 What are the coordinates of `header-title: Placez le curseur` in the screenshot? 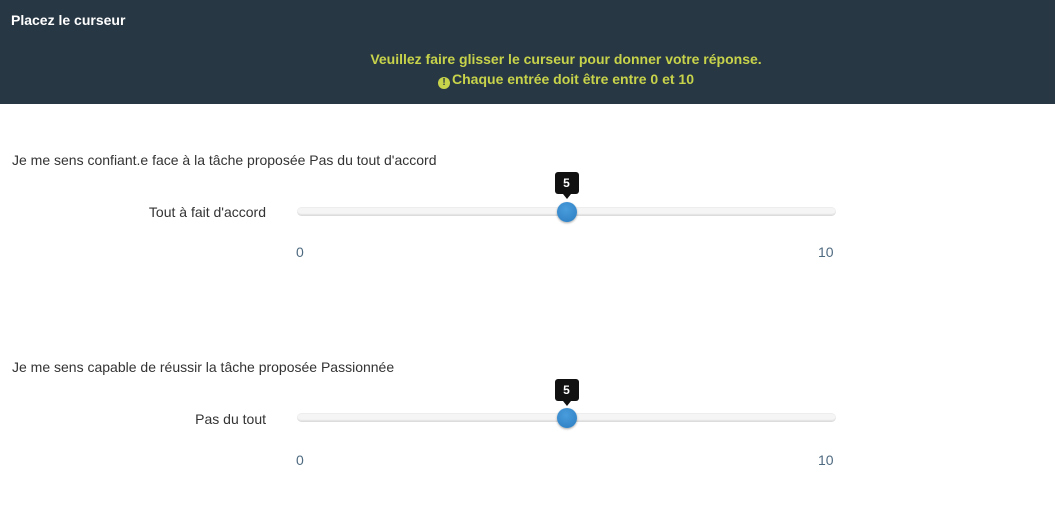 It's located at (68, 20).